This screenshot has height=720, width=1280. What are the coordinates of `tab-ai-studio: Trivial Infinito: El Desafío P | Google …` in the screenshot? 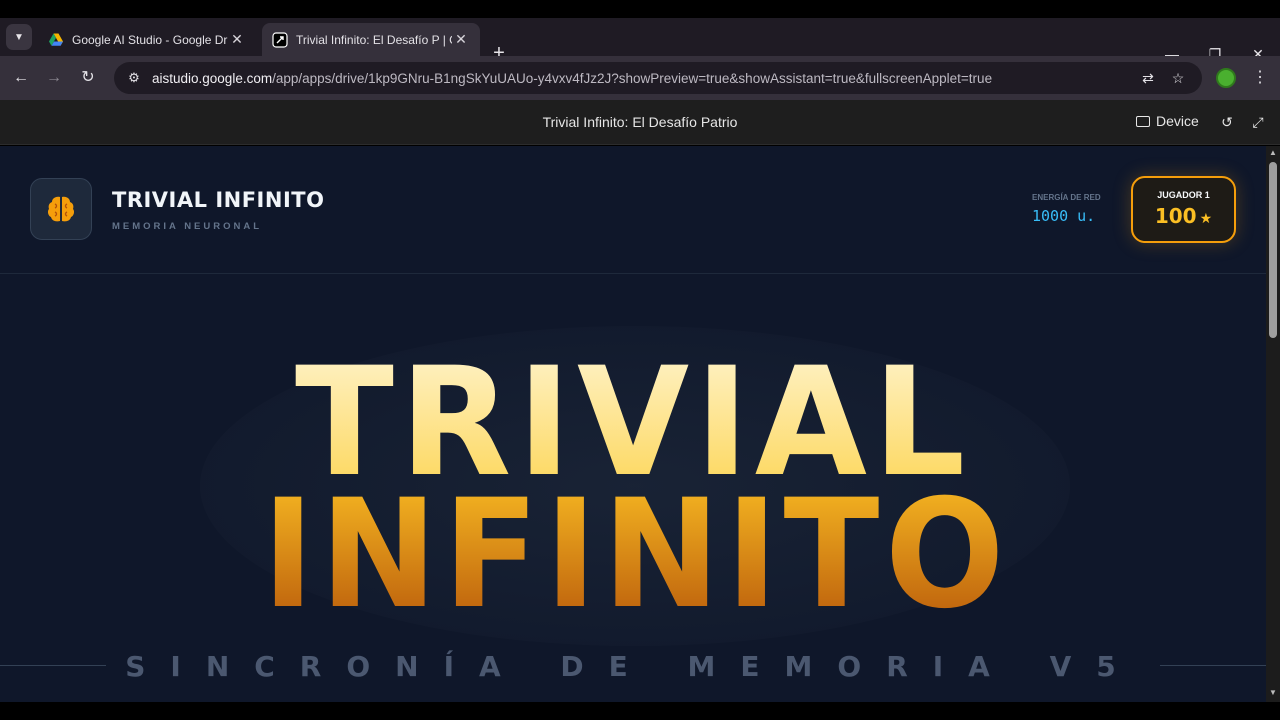 It's located at (371, 39).